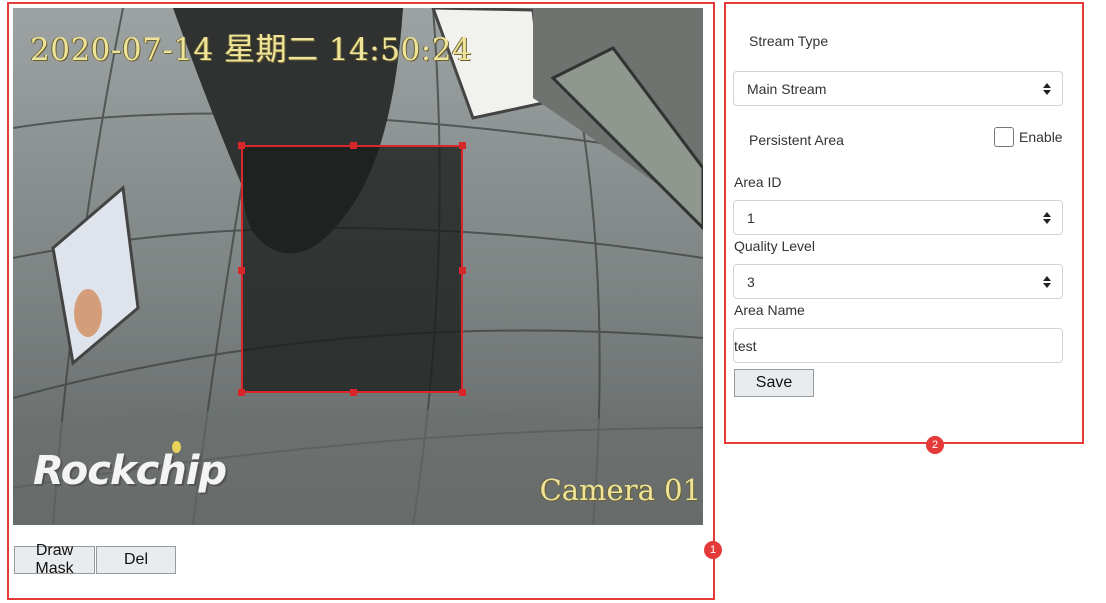 This screenshot has width=1106, height=603. I want to click on logo-dot-icon, so click(176, 447).